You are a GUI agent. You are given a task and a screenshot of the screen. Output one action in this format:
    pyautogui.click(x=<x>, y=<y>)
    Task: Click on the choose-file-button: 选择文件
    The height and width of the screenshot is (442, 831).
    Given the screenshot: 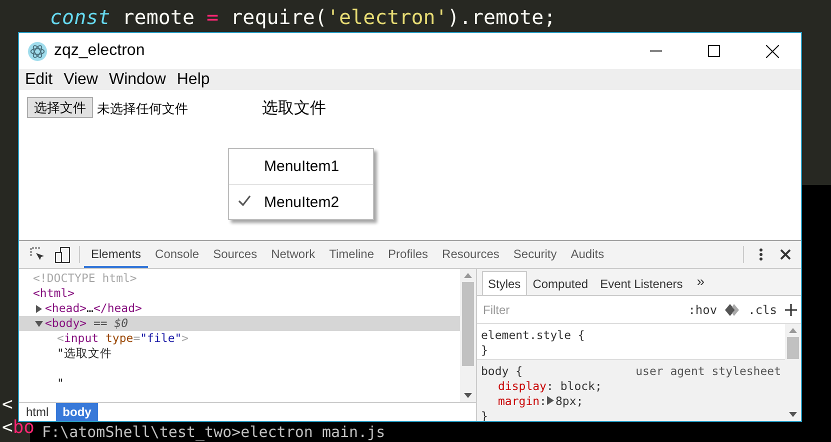 What is the action you would take?
    pyautogui.click(x=60, y=107)
    